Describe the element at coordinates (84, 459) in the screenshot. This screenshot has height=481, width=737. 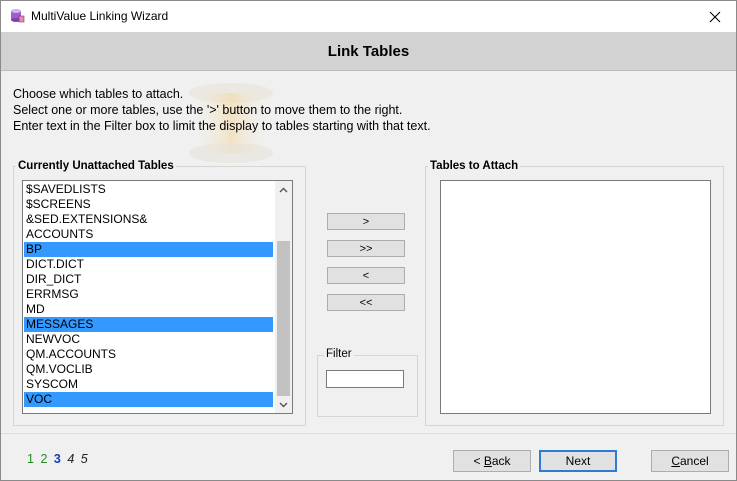
I see `step-5: 5` at that location.